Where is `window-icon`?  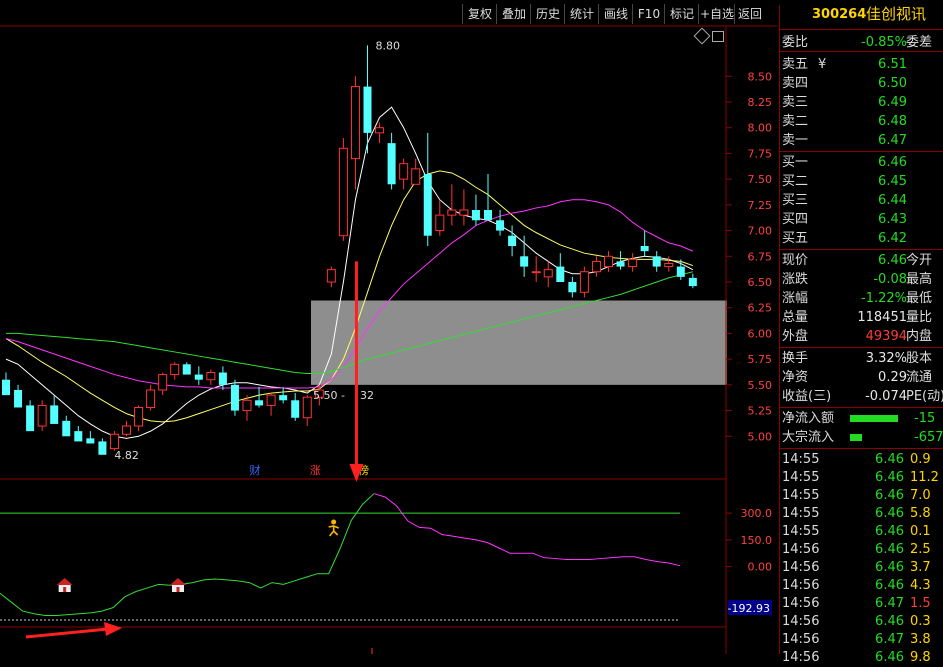
window-icon is located at coordinates (718, 36).